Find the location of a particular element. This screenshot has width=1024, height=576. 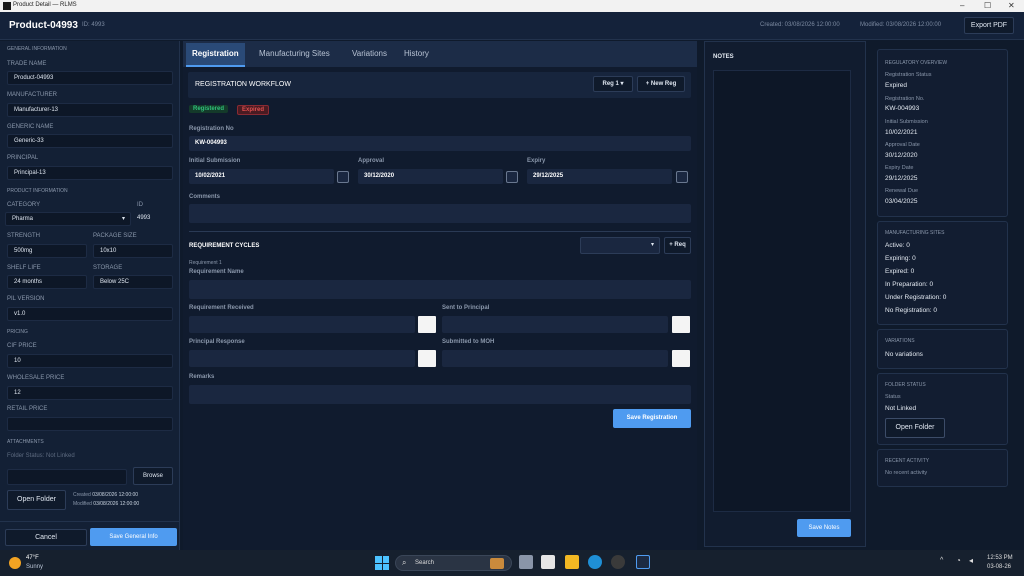

sun-icon is located at coordinates (15, 563).